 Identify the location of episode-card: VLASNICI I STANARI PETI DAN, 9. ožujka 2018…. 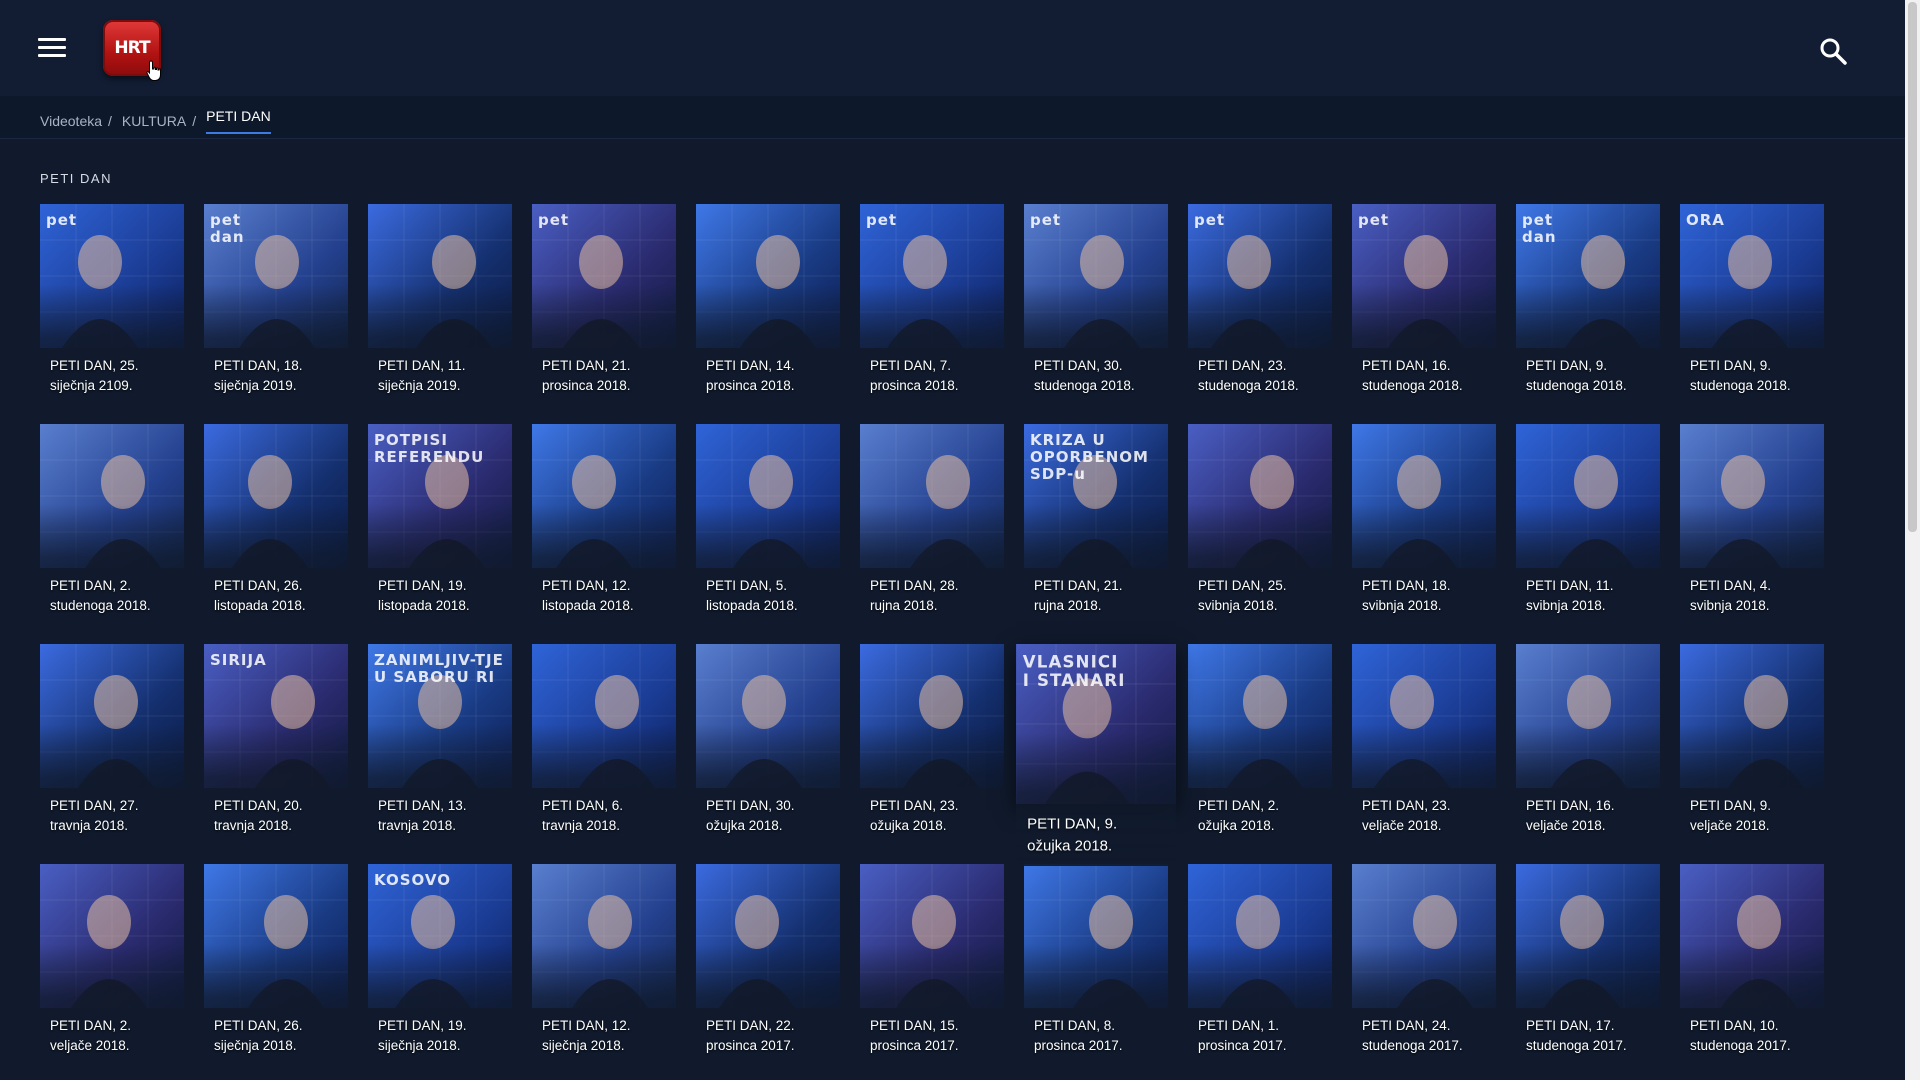
(1096, 755).